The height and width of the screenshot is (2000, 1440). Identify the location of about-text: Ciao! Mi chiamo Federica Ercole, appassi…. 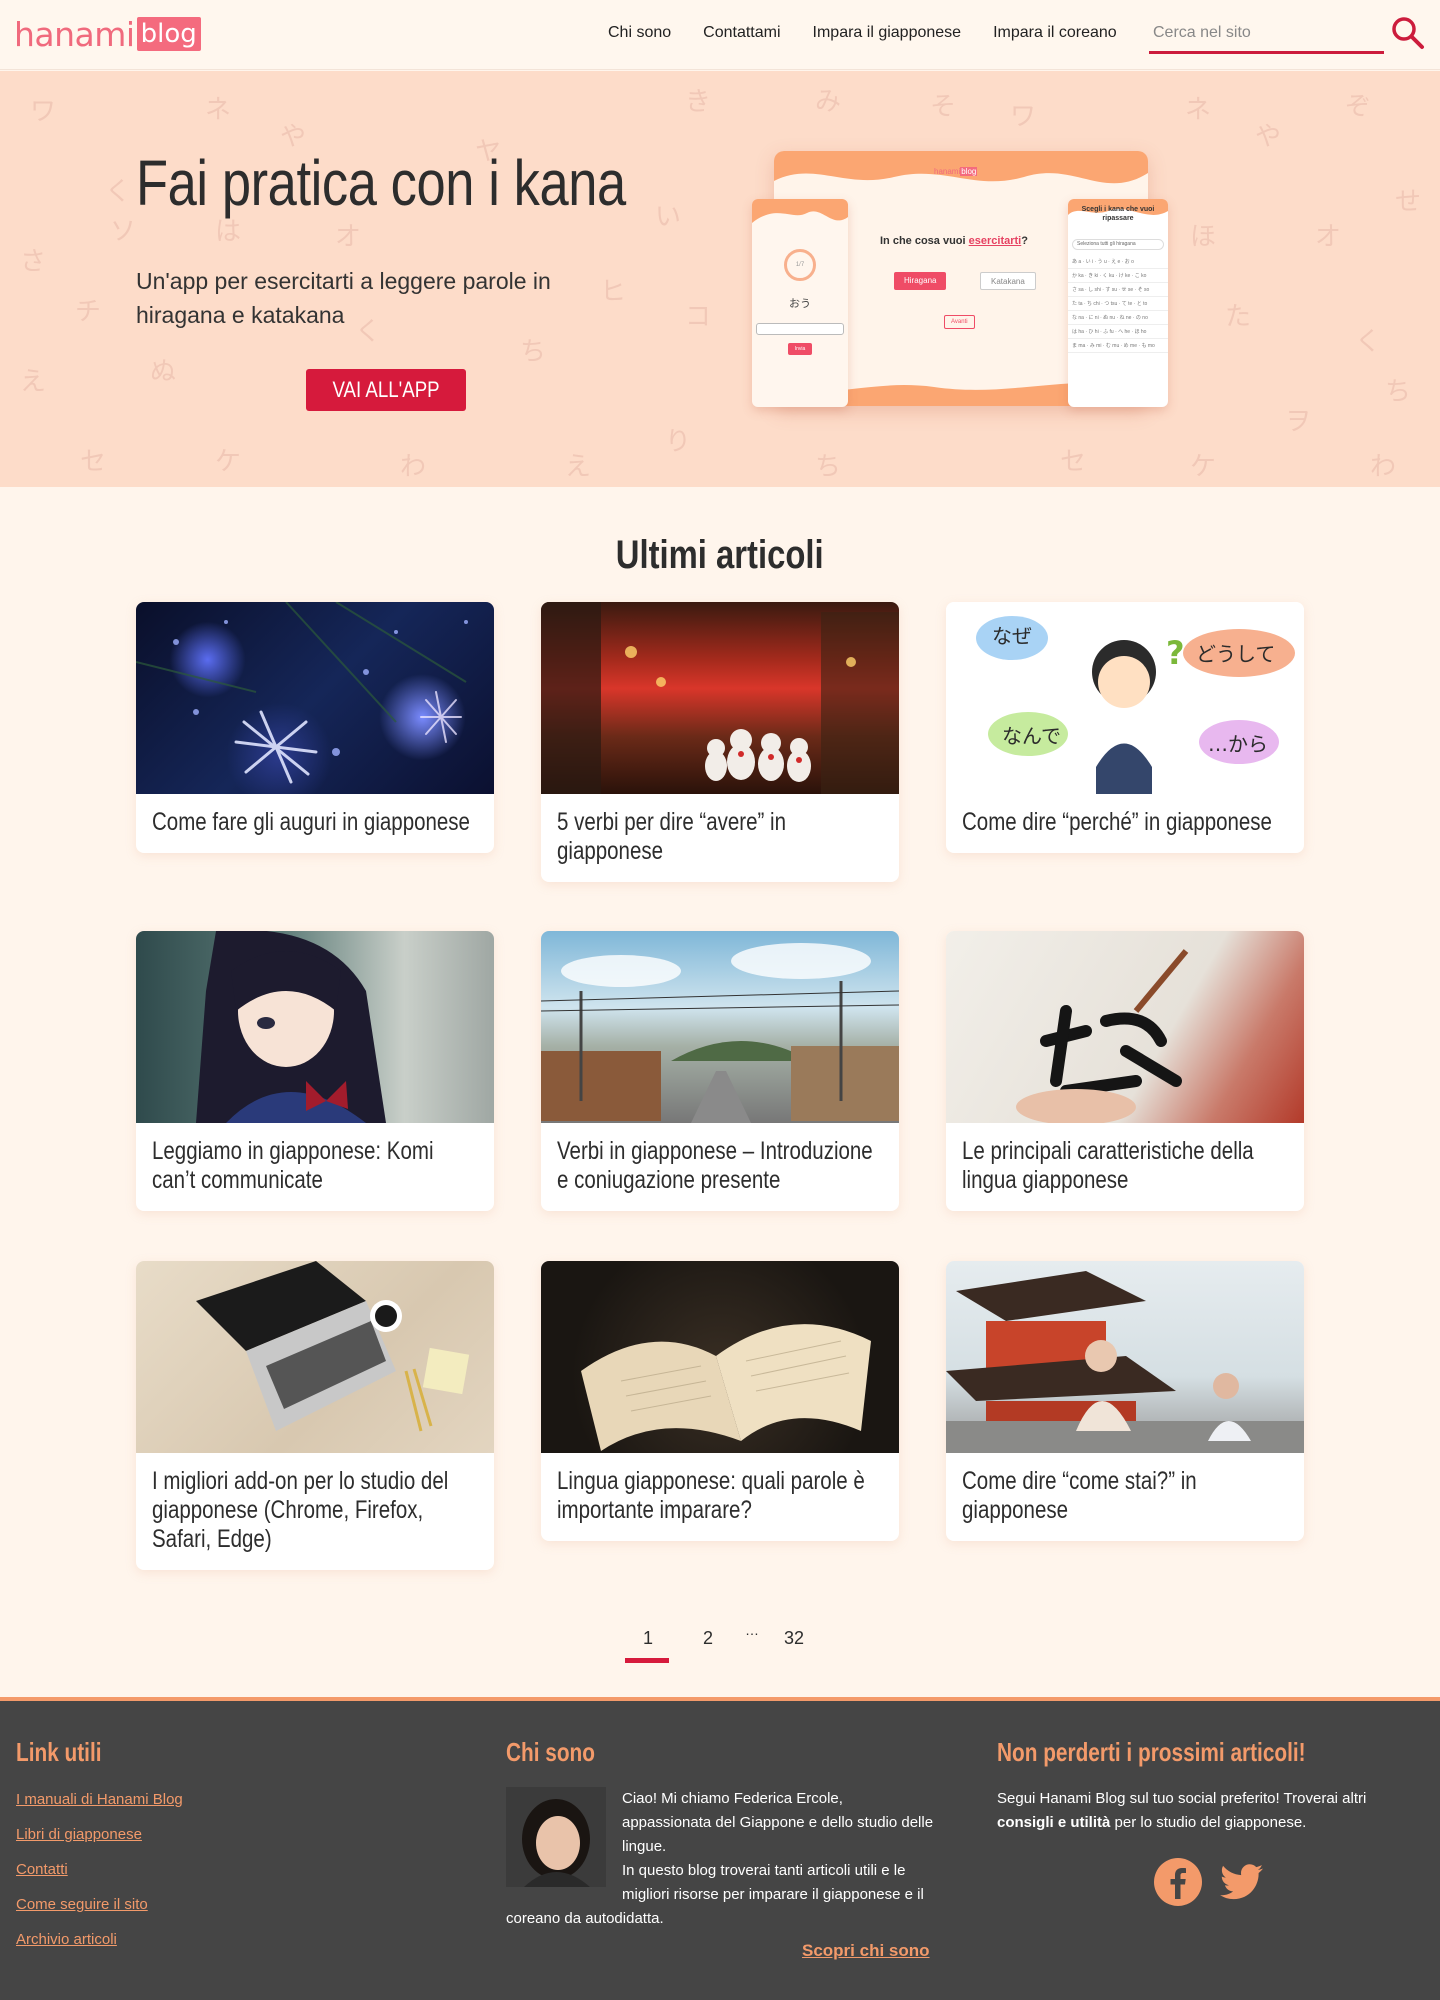
(721, 1859).